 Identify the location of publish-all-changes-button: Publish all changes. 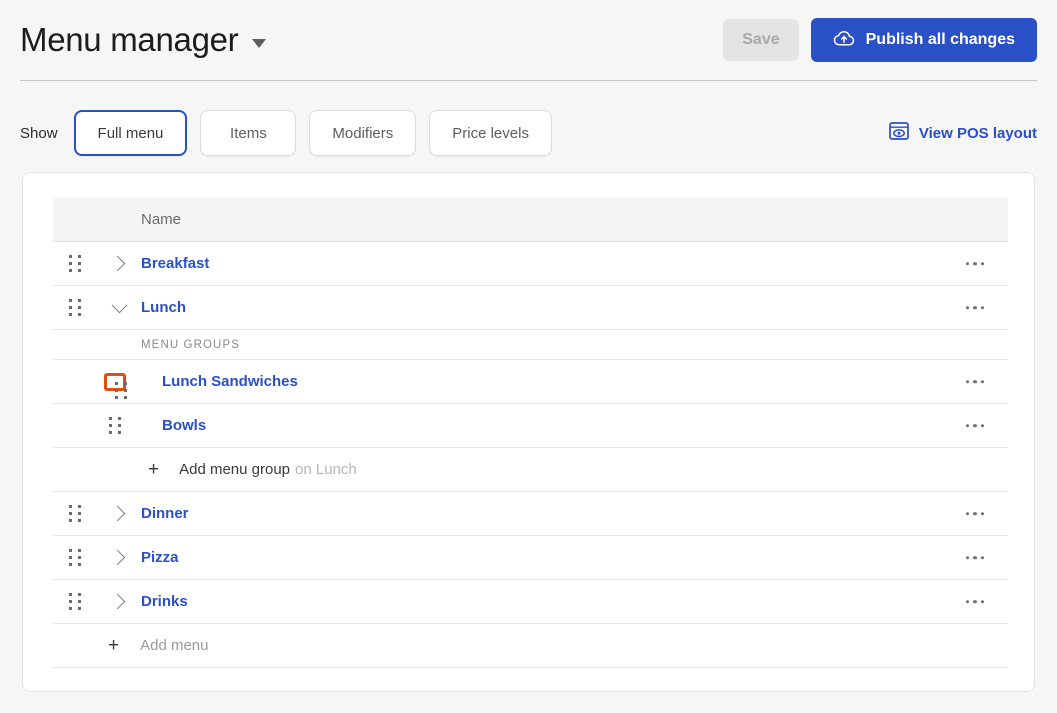
(923, 40).